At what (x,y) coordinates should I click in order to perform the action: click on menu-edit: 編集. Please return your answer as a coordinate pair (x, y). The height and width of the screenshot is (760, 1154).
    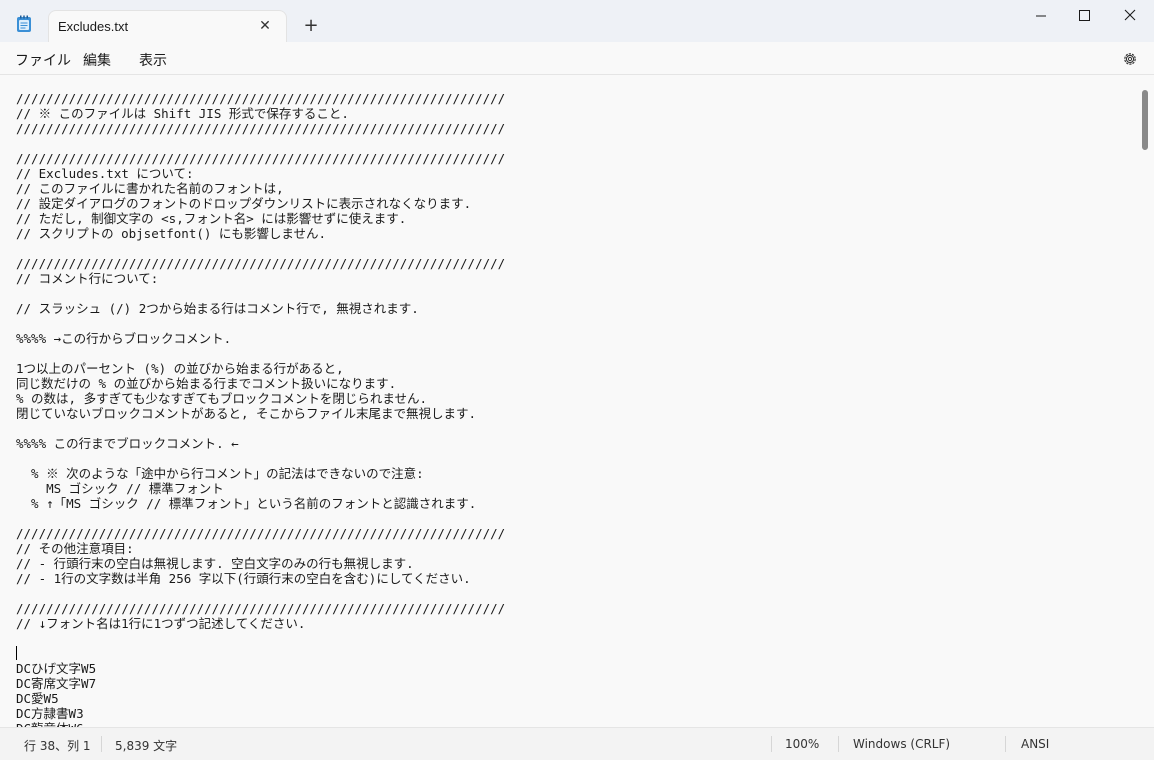
    Looking at the image, I should click on (97, 60).